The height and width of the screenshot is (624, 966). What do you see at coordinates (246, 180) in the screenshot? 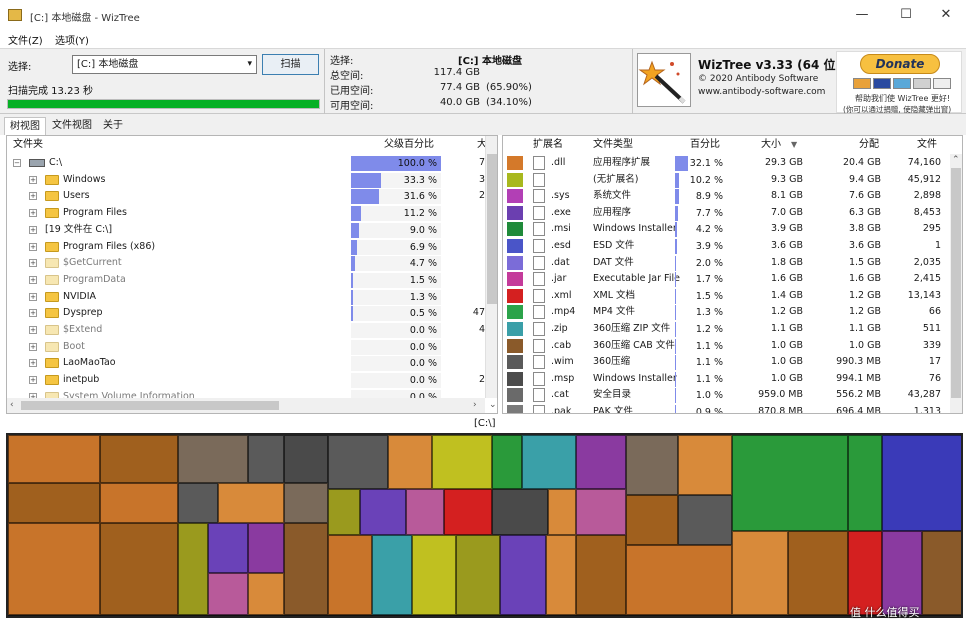
I see `tree-row: + Windows 33.3 % 3` at bounding box center [246, 180].